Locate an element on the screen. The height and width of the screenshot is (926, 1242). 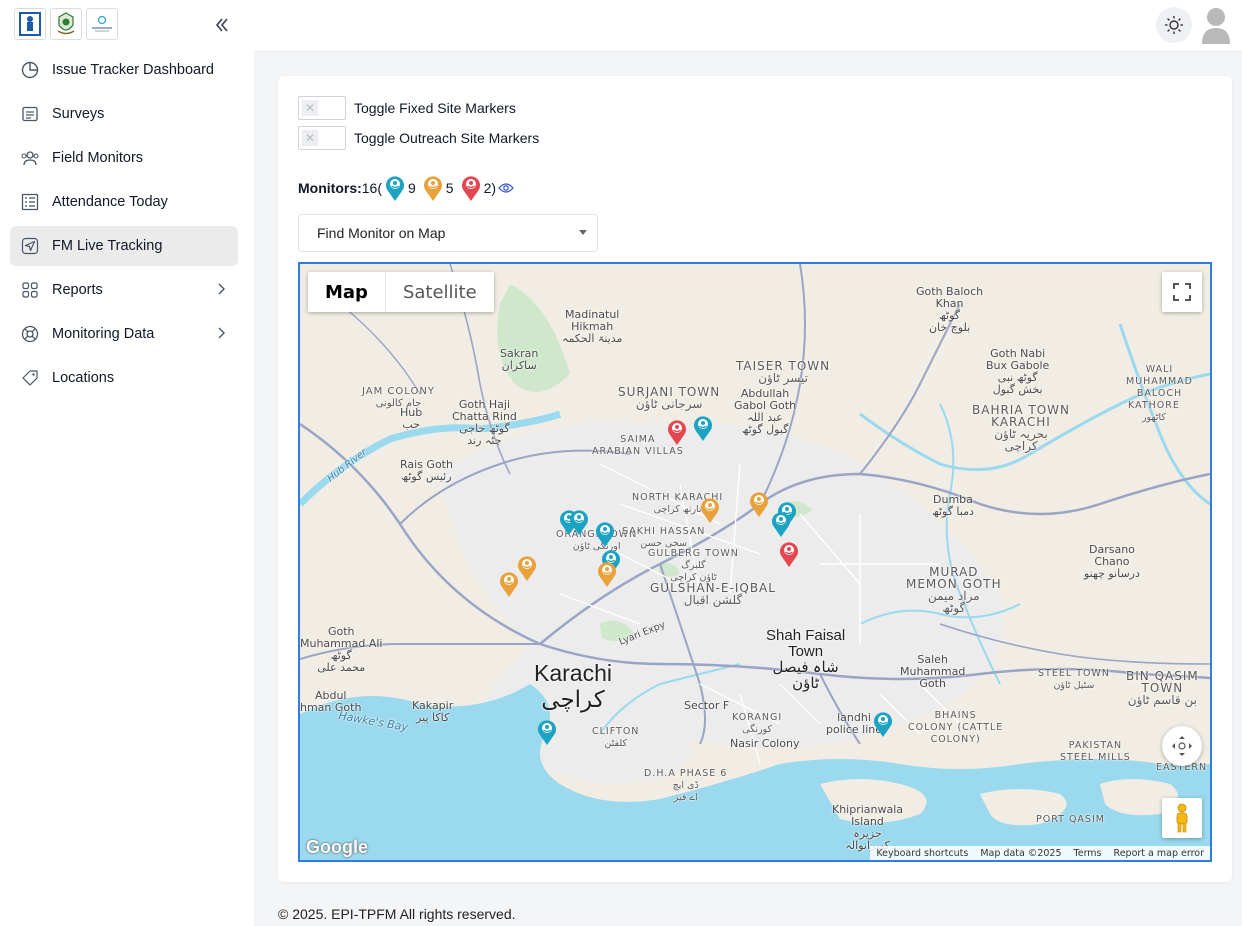
map-camera-control-button is located at coordinates (1182, 746).